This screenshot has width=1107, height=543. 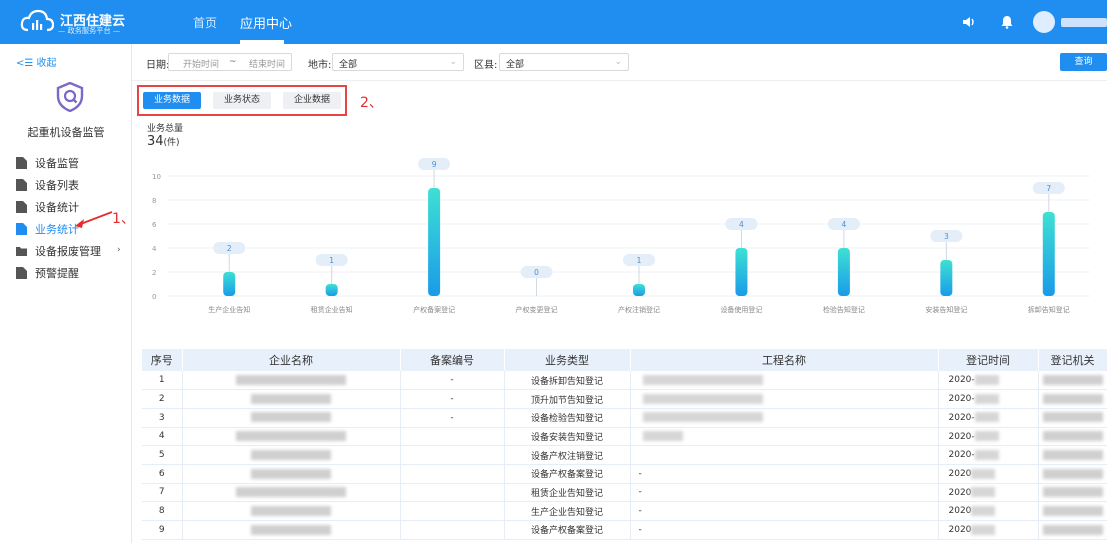 What do you see at coordinates (332, 309) in the screenshot?
I see `x-tick-label: 租赁企业告知` at bounding box center [332, 309].